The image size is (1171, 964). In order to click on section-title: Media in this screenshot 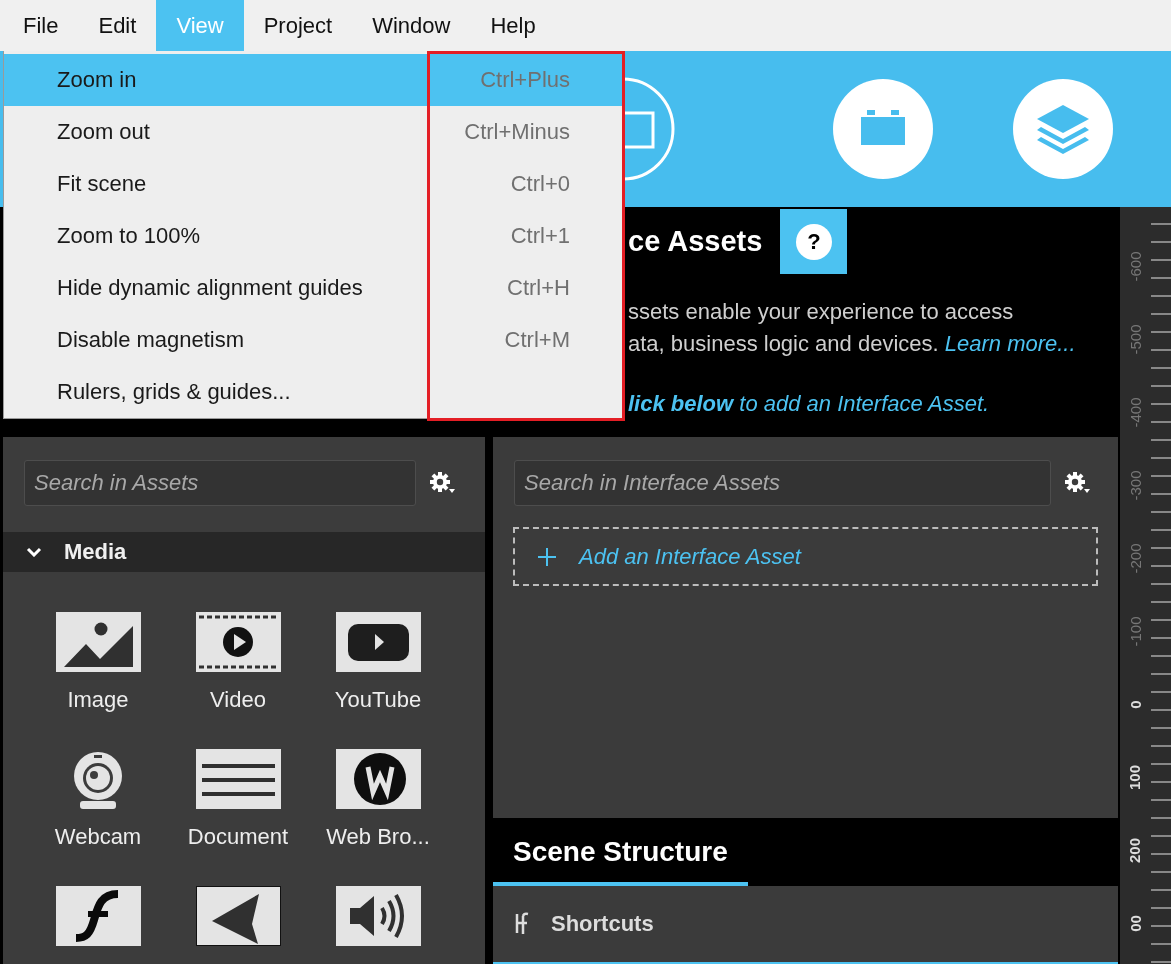, I will do `click(95, 552)`.